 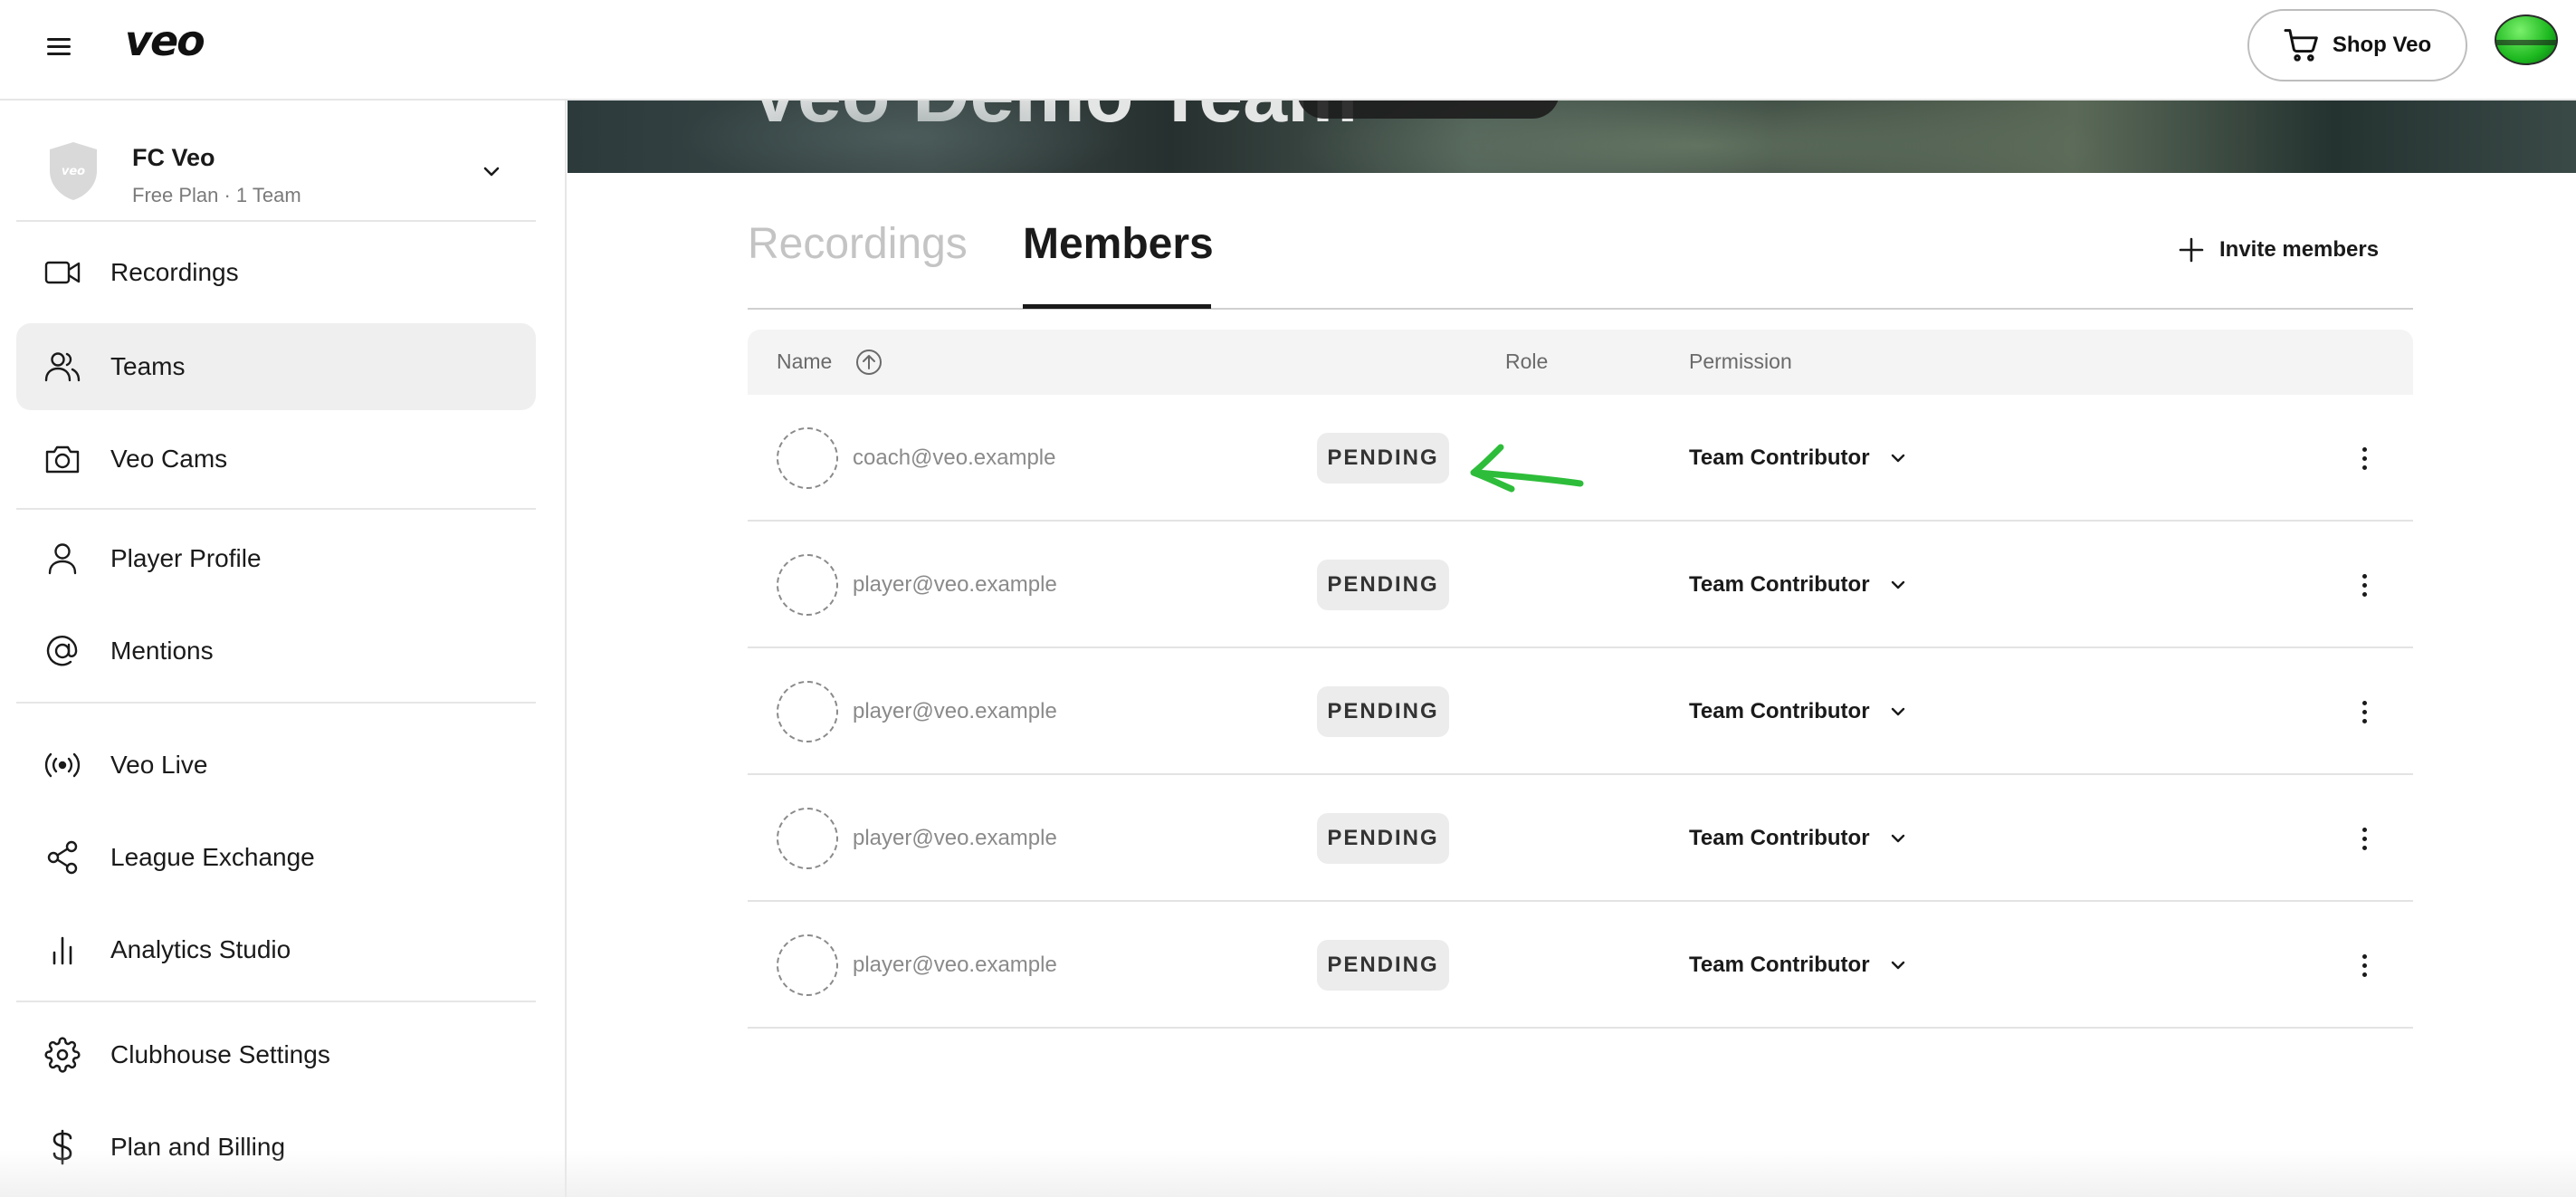 I want to click on sidebar-item-analytics-studio: Analytics Studio, so click(x=276, y=949).